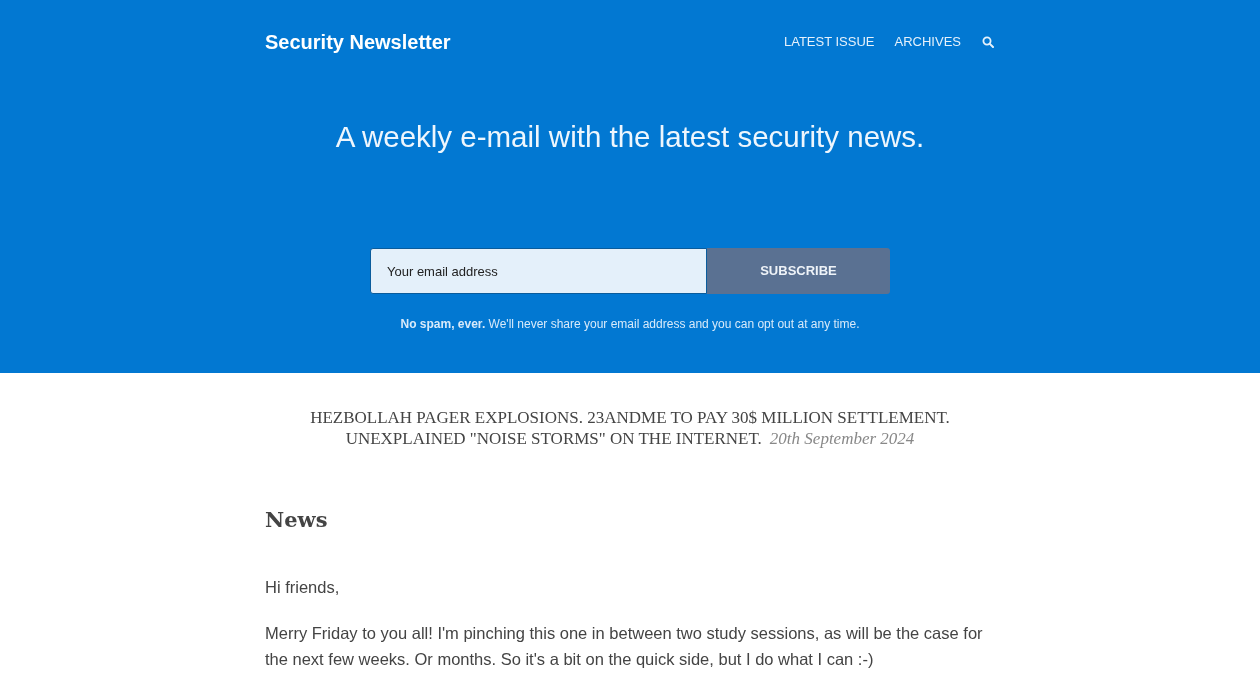  Describe the element at coordinates (630, 324) in the screenshot. I see `privacy-note: No spam, ever. We'll never share your email address and you can opt out at any time.` at that location.